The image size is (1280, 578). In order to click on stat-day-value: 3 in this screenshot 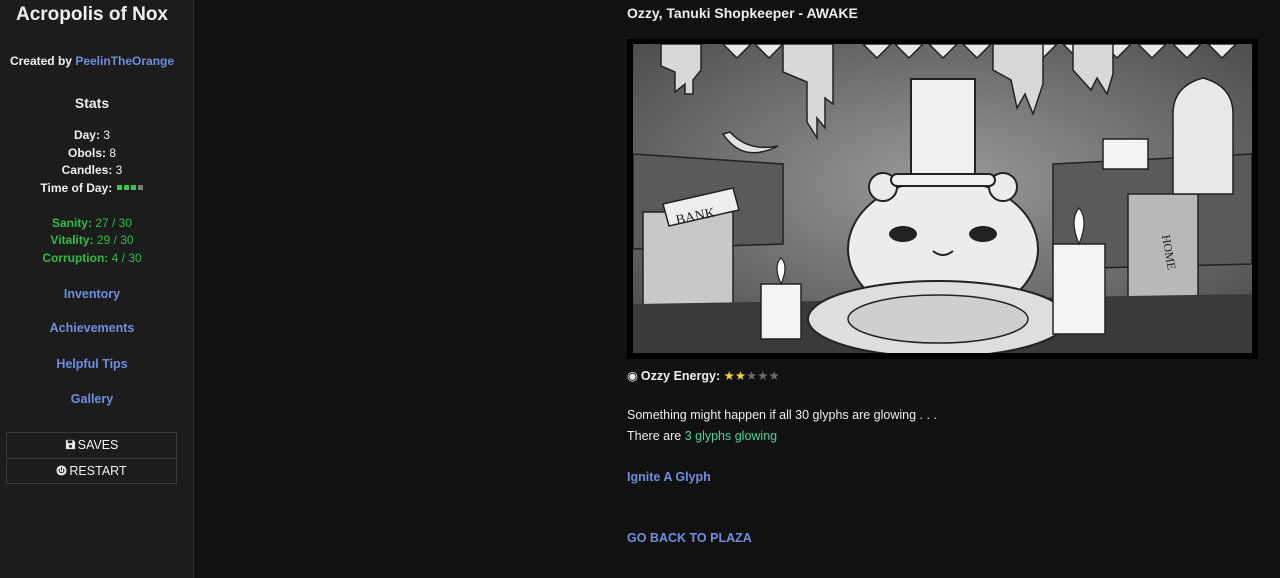, I will do `click(107, 135)`.